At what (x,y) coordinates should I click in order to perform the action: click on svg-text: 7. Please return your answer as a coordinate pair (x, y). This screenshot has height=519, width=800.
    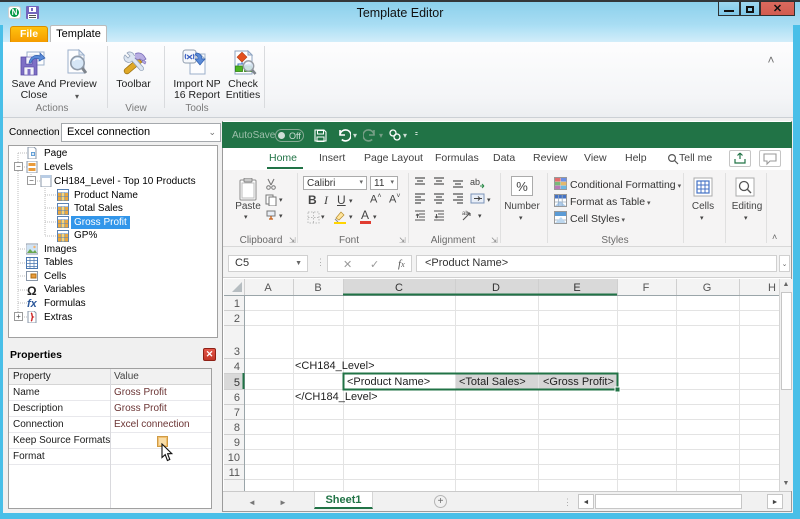
    Looking at the image, I should click on (237, 413).